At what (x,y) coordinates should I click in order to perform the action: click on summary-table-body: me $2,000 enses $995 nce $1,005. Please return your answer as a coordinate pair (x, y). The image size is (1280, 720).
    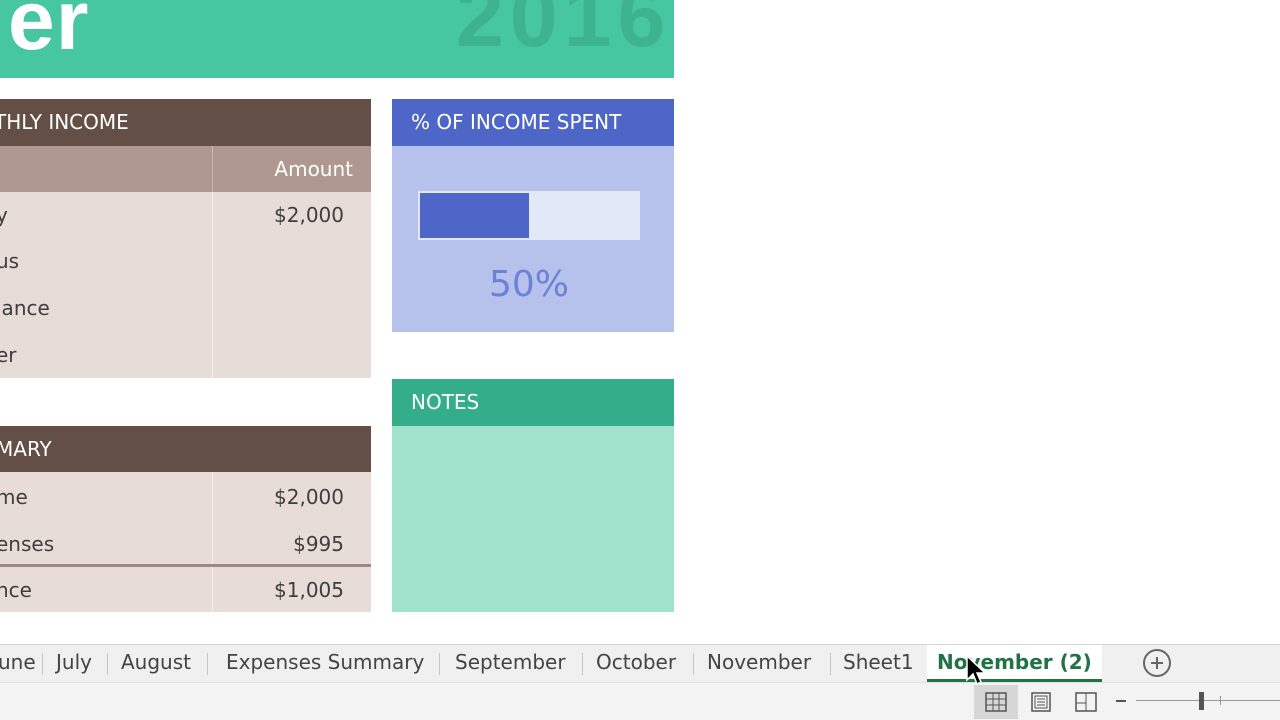
    Looking at the image, I should click on (185, 542).